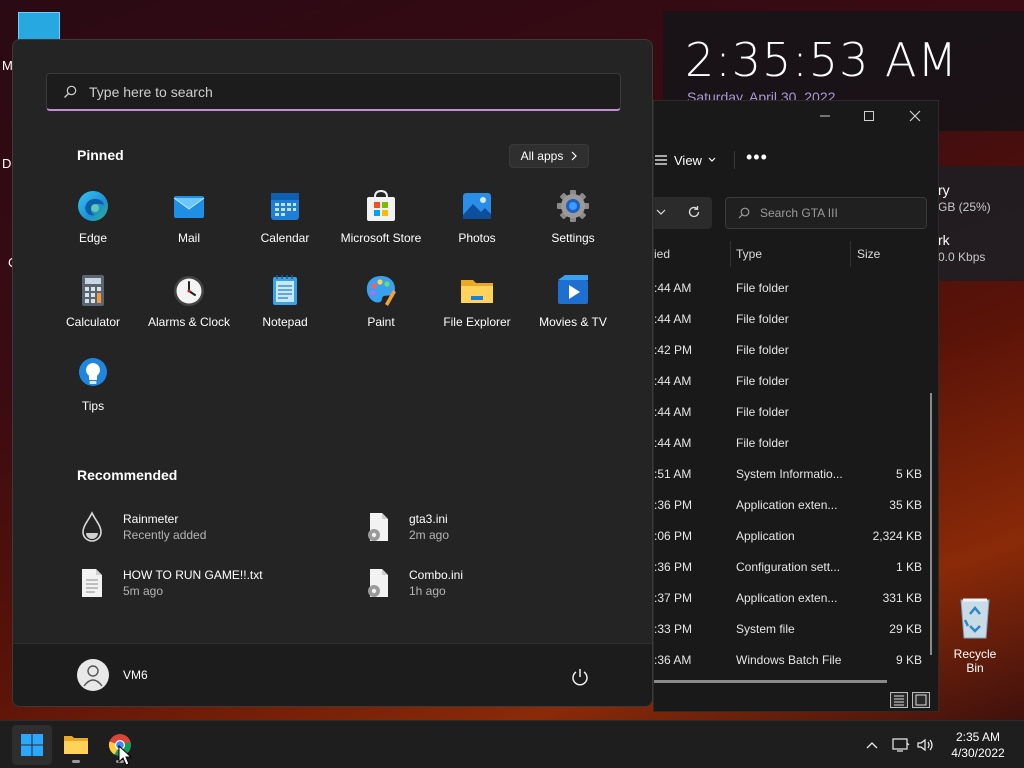 This screenshot has width=1024, height=768. What do you see at coordinates (171, 583) in the screenshot?
I see `recommended-item-how-to-run-txt: HOW TO RUN GAME!!.txt 5m ago` at bounding box center [171, 583].